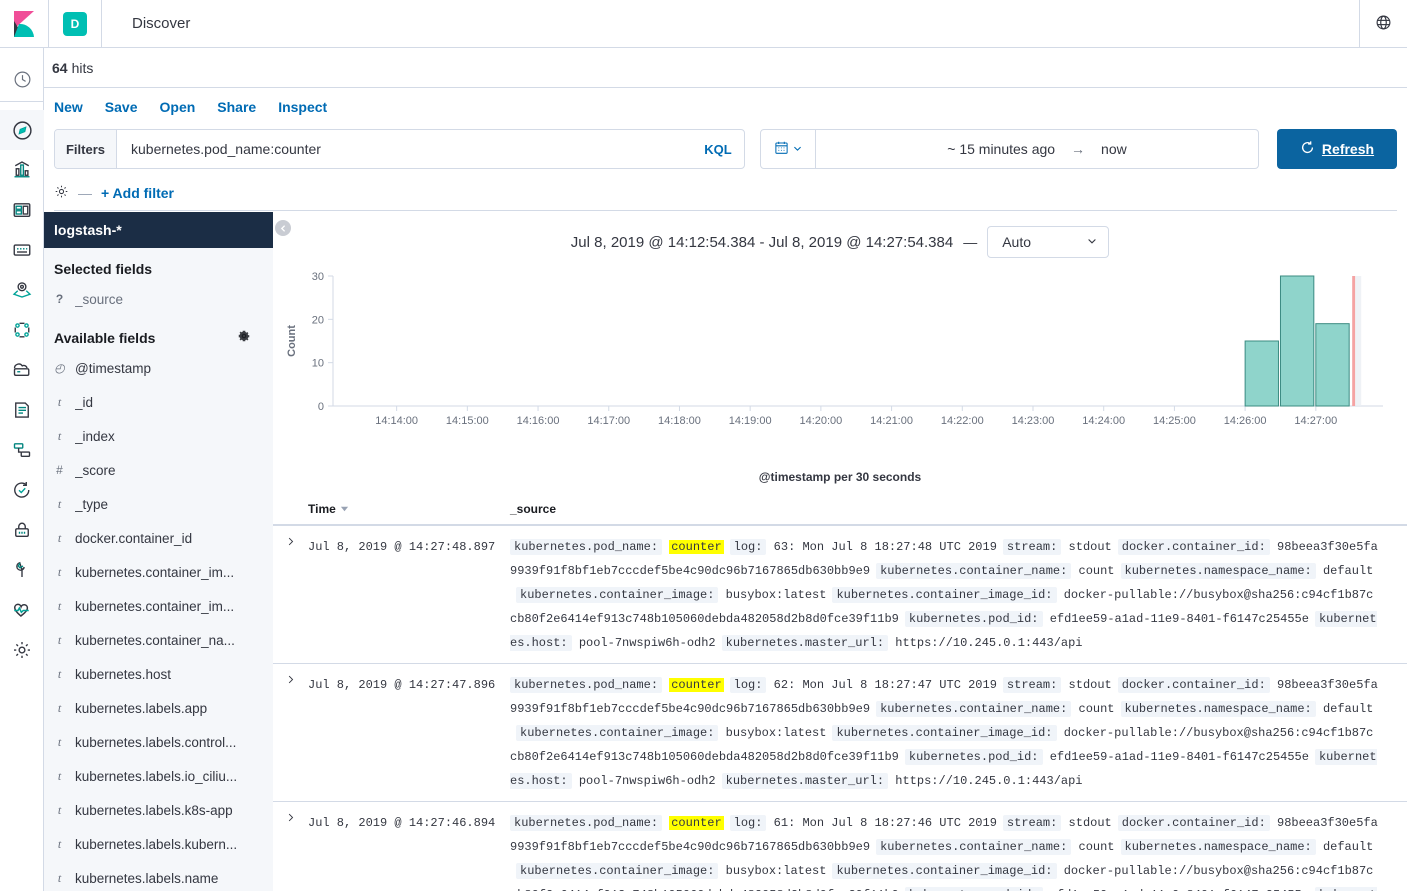 This screenshot has height=891, width=1407. I want to click on sidebar-item-uptime, so click(22, 490).